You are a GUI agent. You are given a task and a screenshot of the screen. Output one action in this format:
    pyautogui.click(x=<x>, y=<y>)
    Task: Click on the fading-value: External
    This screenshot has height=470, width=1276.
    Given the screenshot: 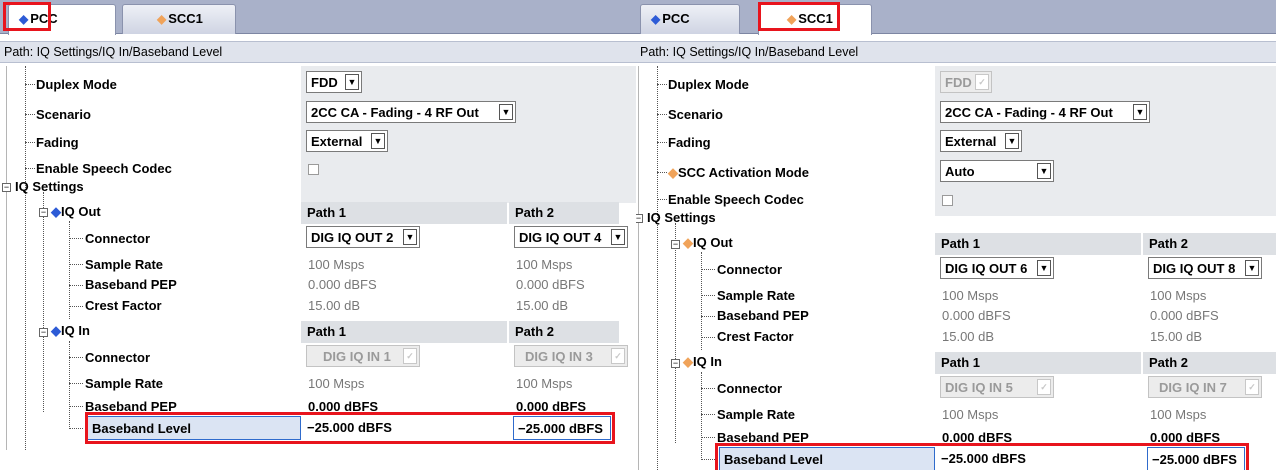 What is the action you would take?
    pyautogui.click(x=337, y=141)
    